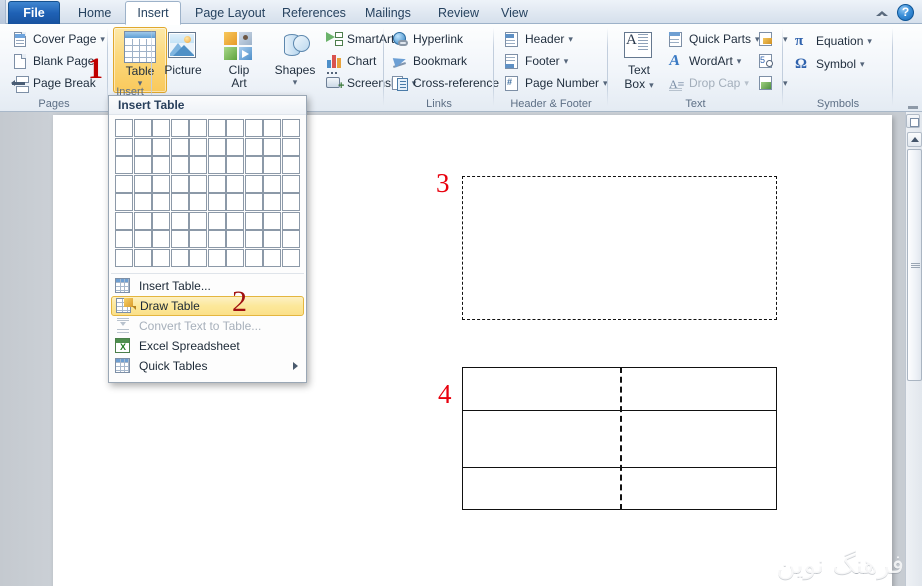  Describe the element at coordinates (444, 83) in the screenshot. I see `cross-reference-button: Cross-reference` at that location.